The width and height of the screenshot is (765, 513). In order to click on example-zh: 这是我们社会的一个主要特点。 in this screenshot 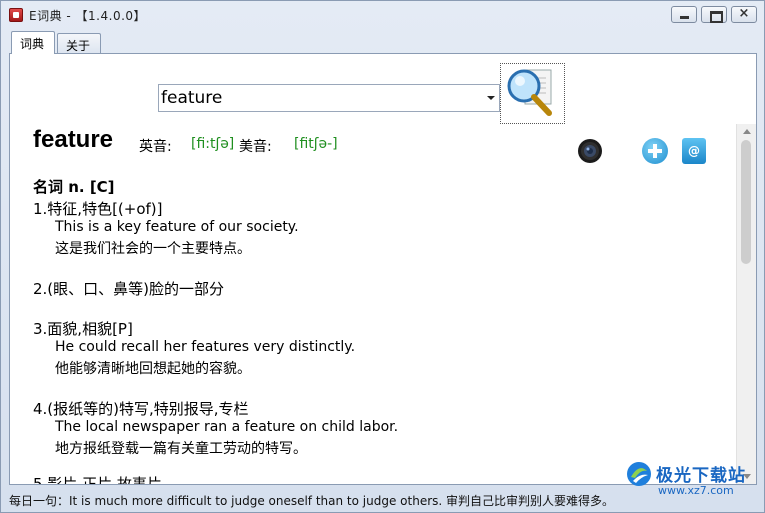, I will do `click(153, 249)`.